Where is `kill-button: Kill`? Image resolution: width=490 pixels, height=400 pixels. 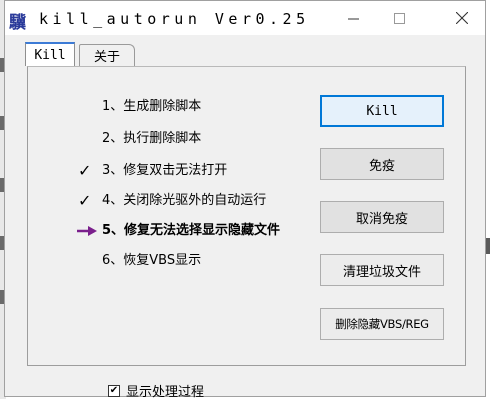
kill-button: Kill is located at coordinates (382, 111).